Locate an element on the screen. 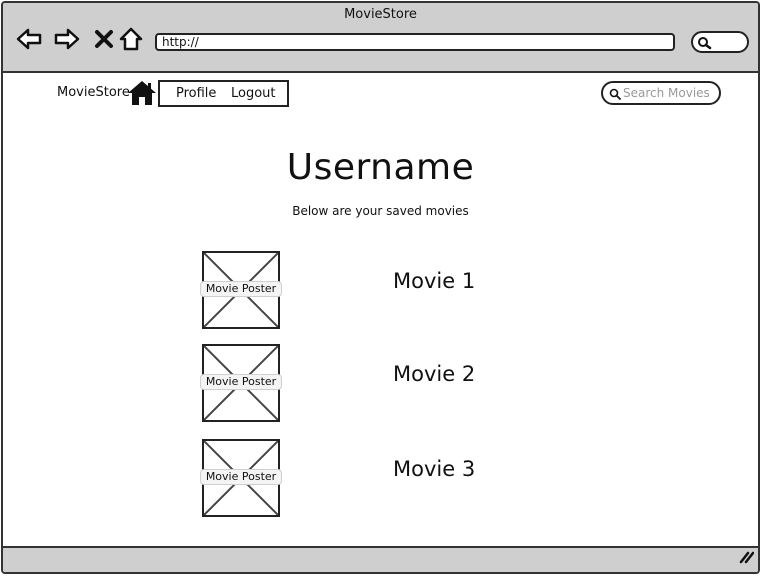 This screenshot has height=577, width=763. browser-search-field is located at coordinates (720, 42).